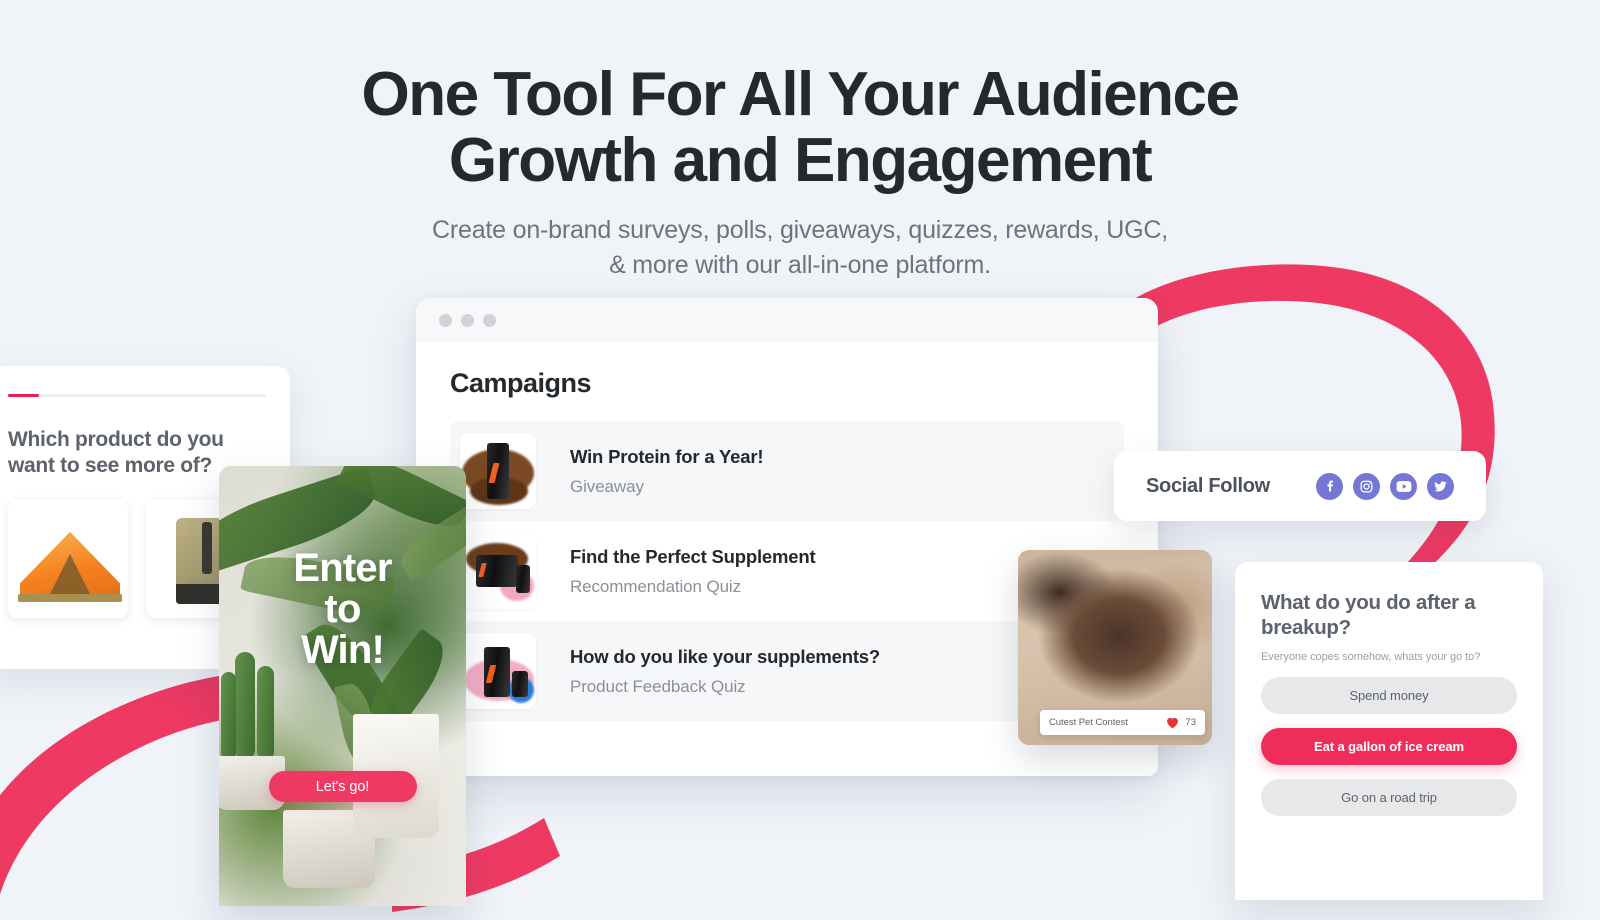 Image resolution: width=1600 pixels, height=920 pixels. Describe the element at coordinates (1181, 723) in the screenshot. I see `pet-contest-likes: 73` at that location.